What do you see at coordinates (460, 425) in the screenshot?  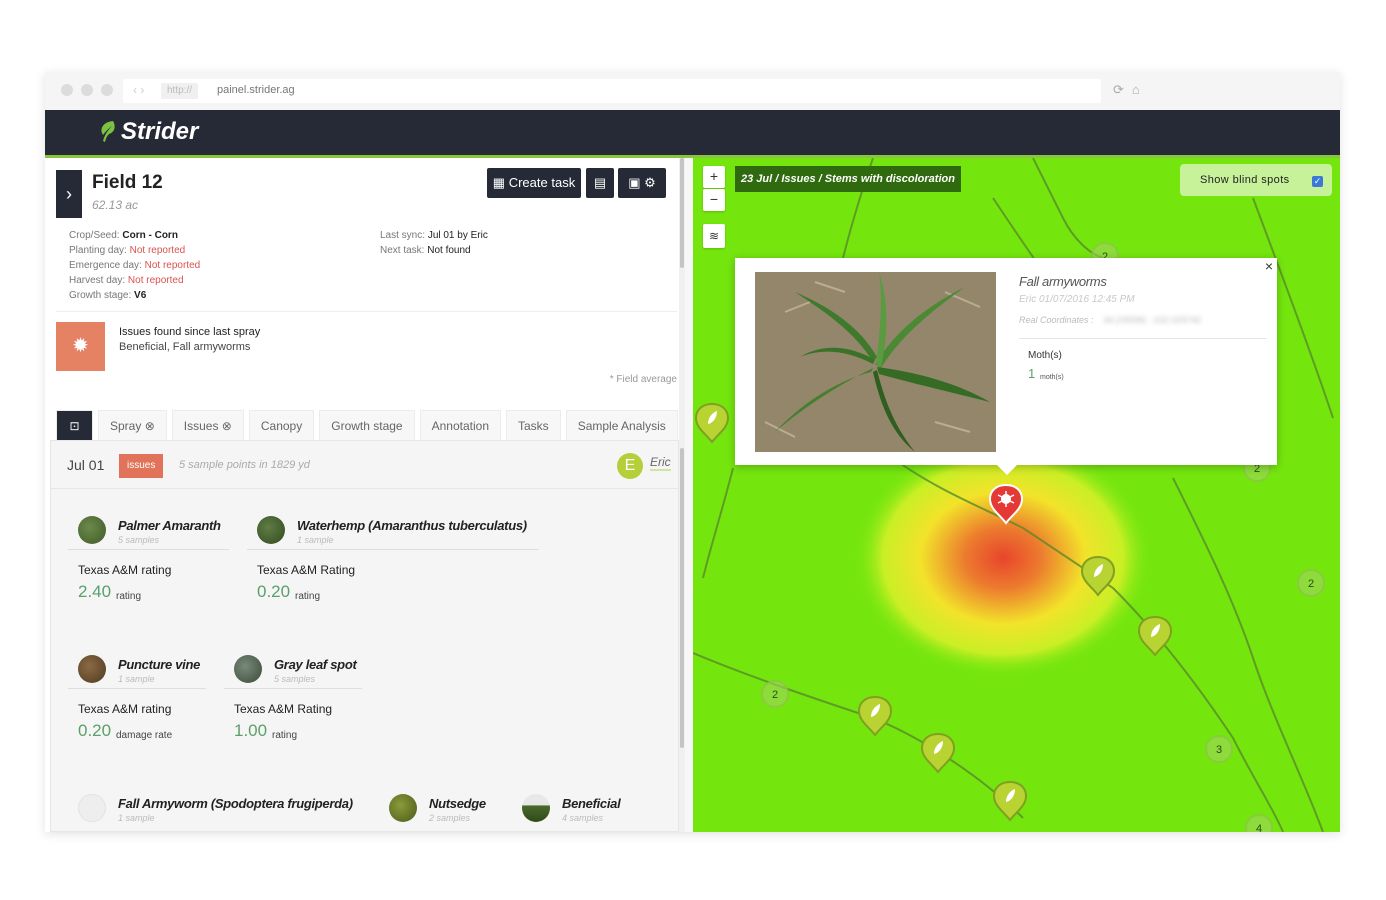 I see `tab-annotation: Annotation` at bounding box center [460, 425].